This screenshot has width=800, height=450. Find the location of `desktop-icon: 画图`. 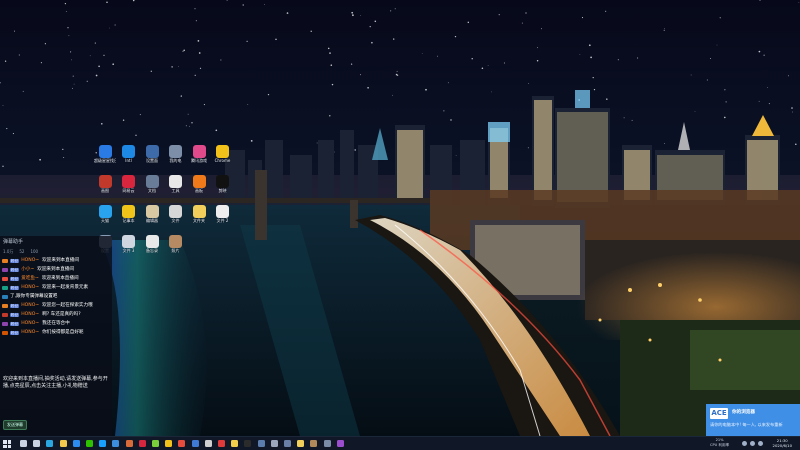

desktop-icon: 画图 is located at coordinates (105, 184).